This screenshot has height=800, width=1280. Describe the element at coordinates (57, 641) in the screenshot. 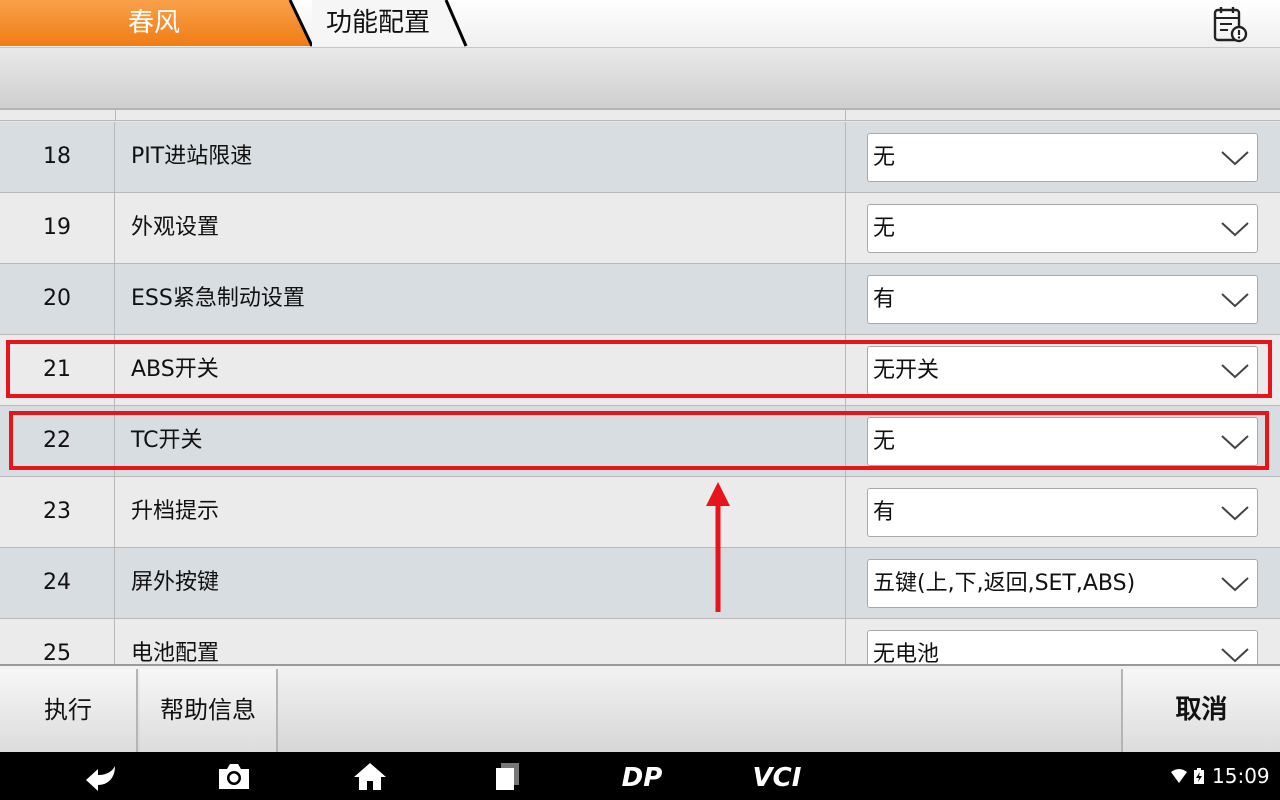

I see `row-number: 25` at that location.